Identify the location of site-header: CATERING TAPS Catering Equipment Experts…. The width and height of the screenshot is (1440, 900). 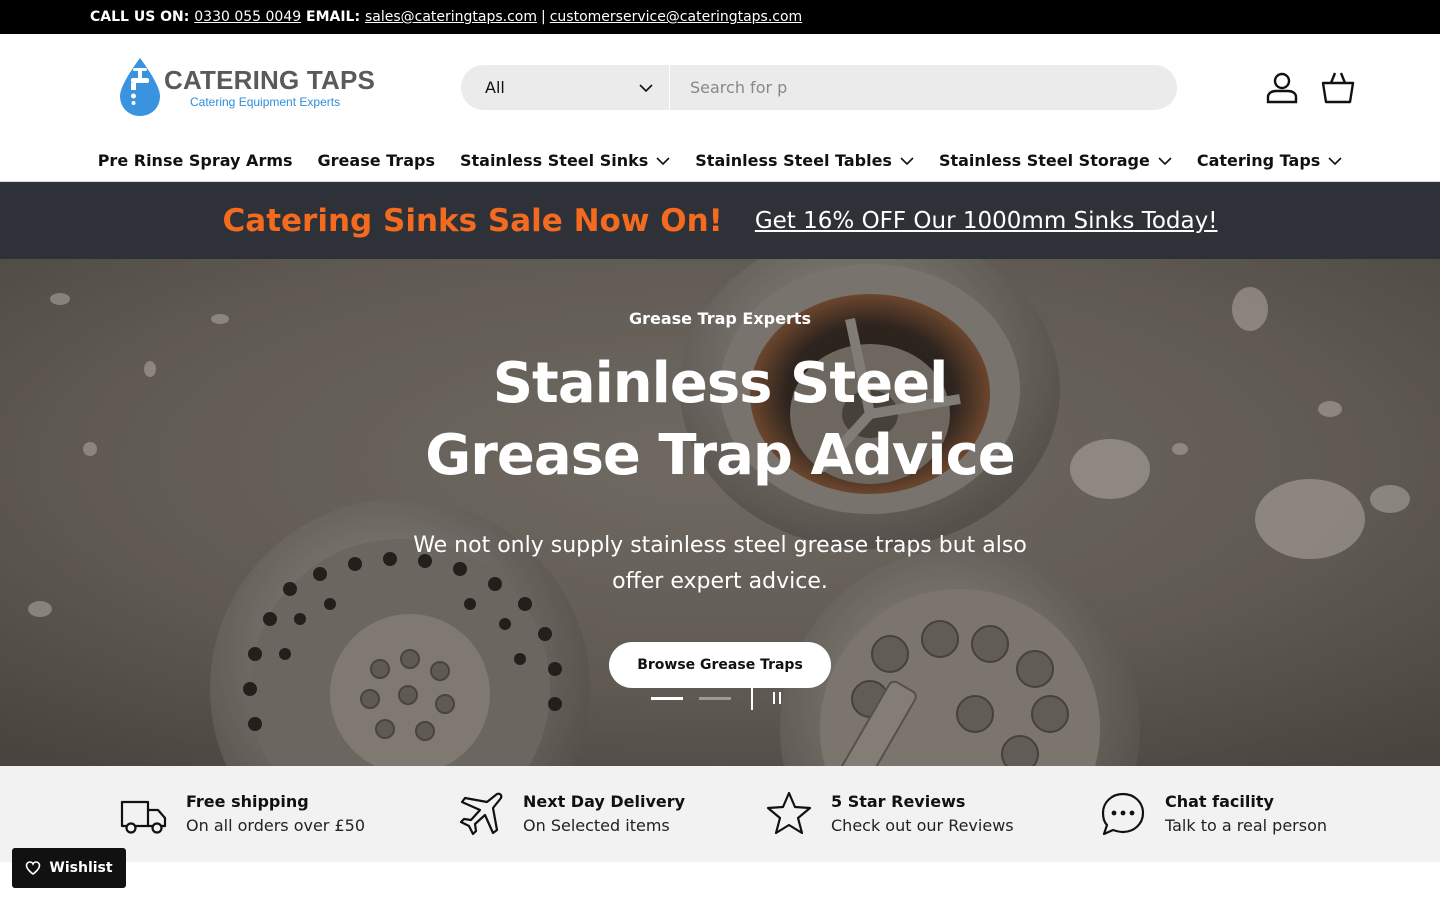
(720, 87).